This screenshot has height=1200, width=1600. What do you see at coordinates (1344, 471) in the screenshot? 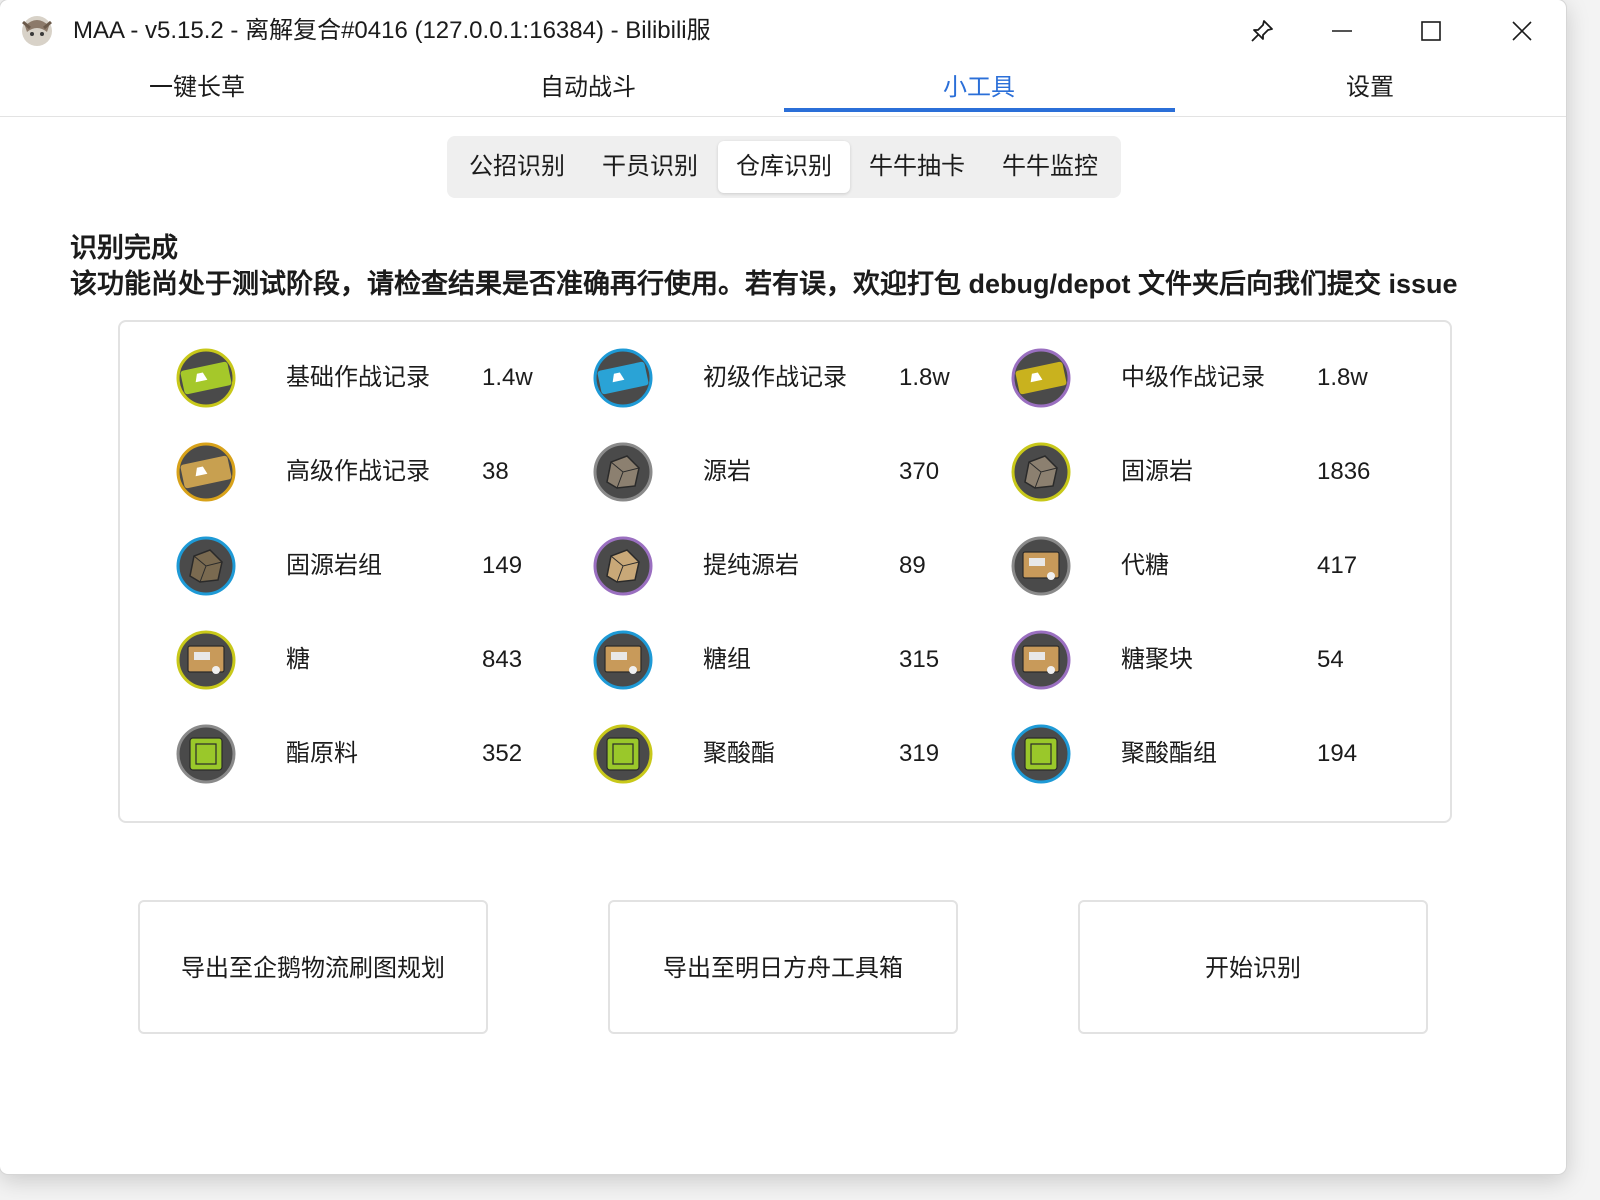
I see `item-count: 1836` at bounding box center [1344, 471].